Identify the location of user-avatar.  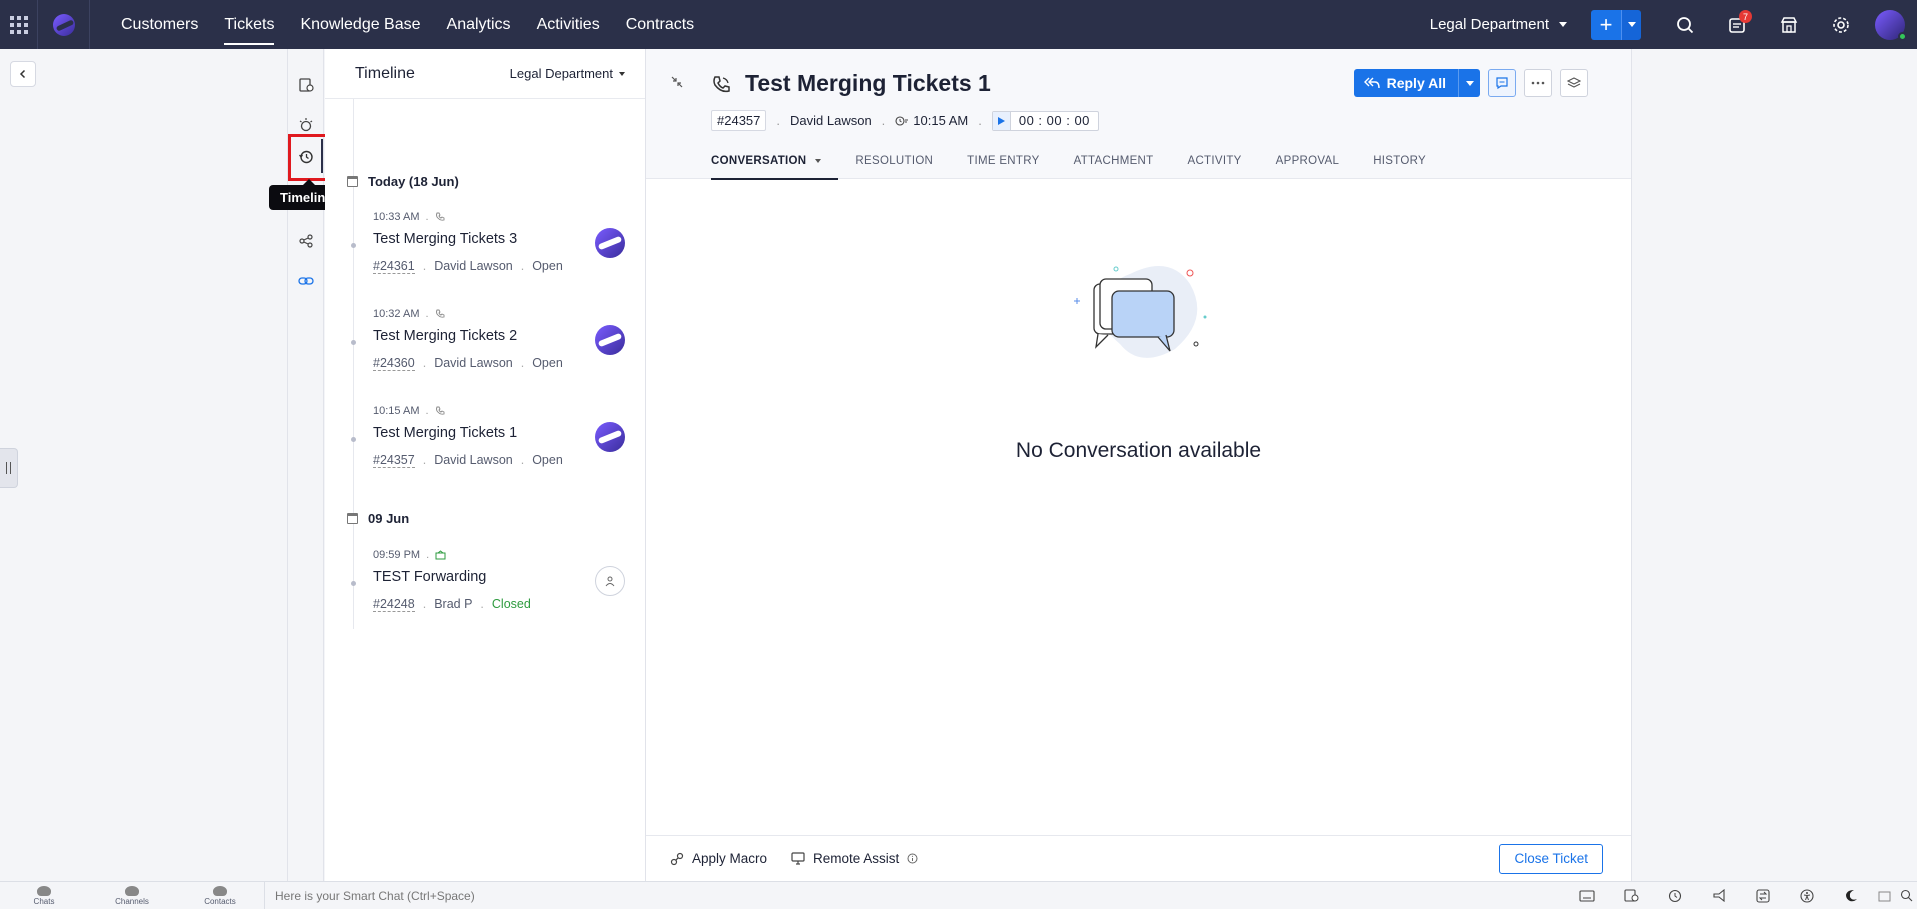
(1891, 25).